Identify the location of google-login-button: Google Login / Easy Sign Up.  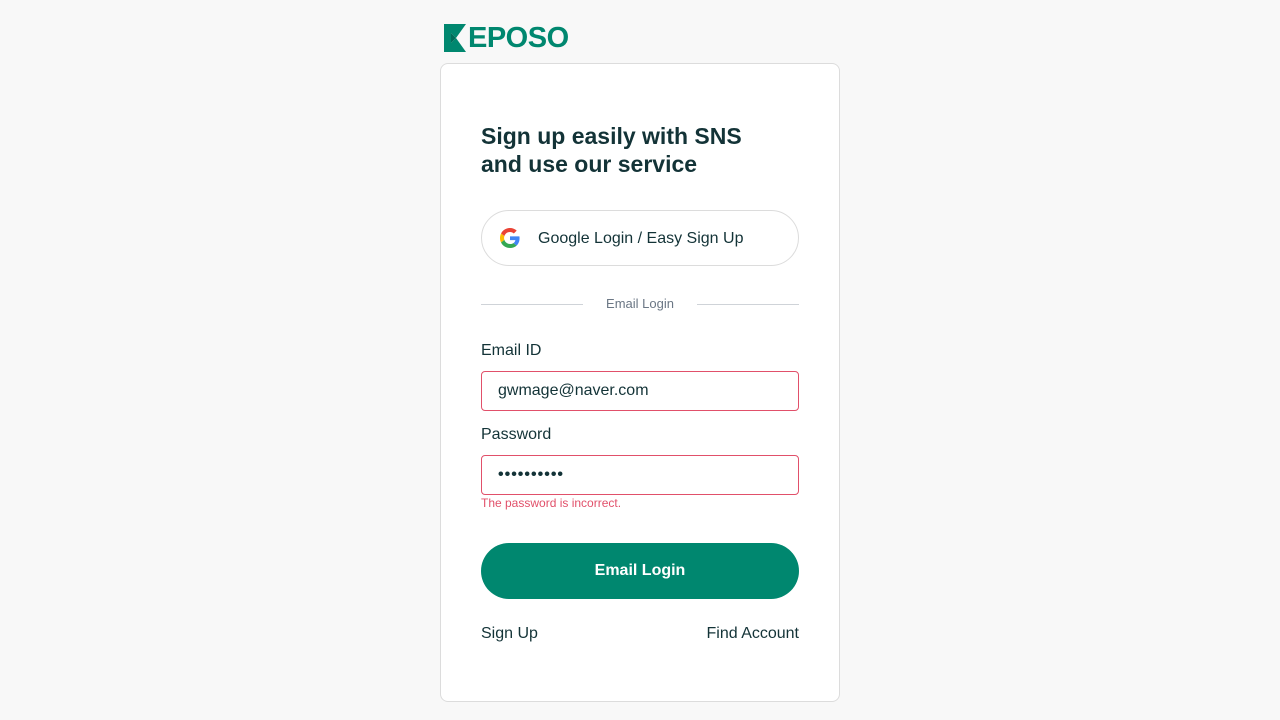
(640, 238).